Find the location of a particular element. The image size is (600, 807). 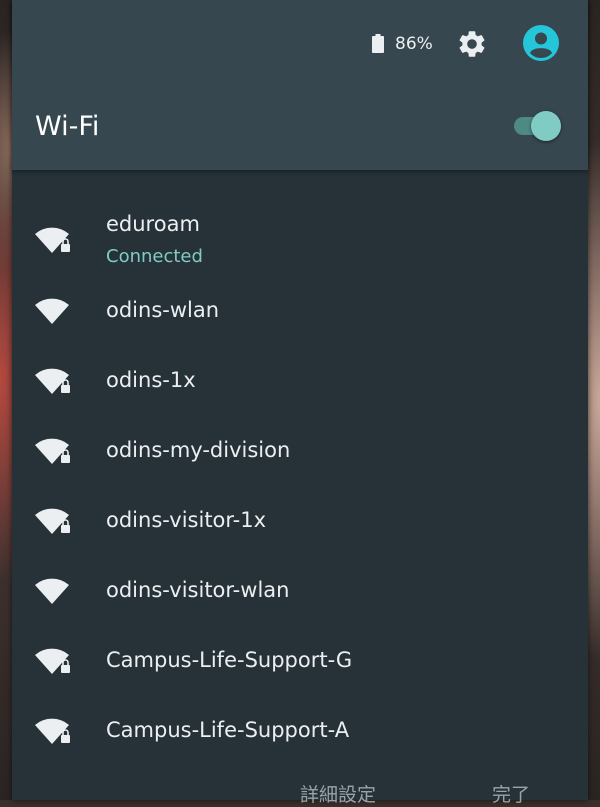

network-name: odins-visitor-wlan is located at coordinates (198, 590).